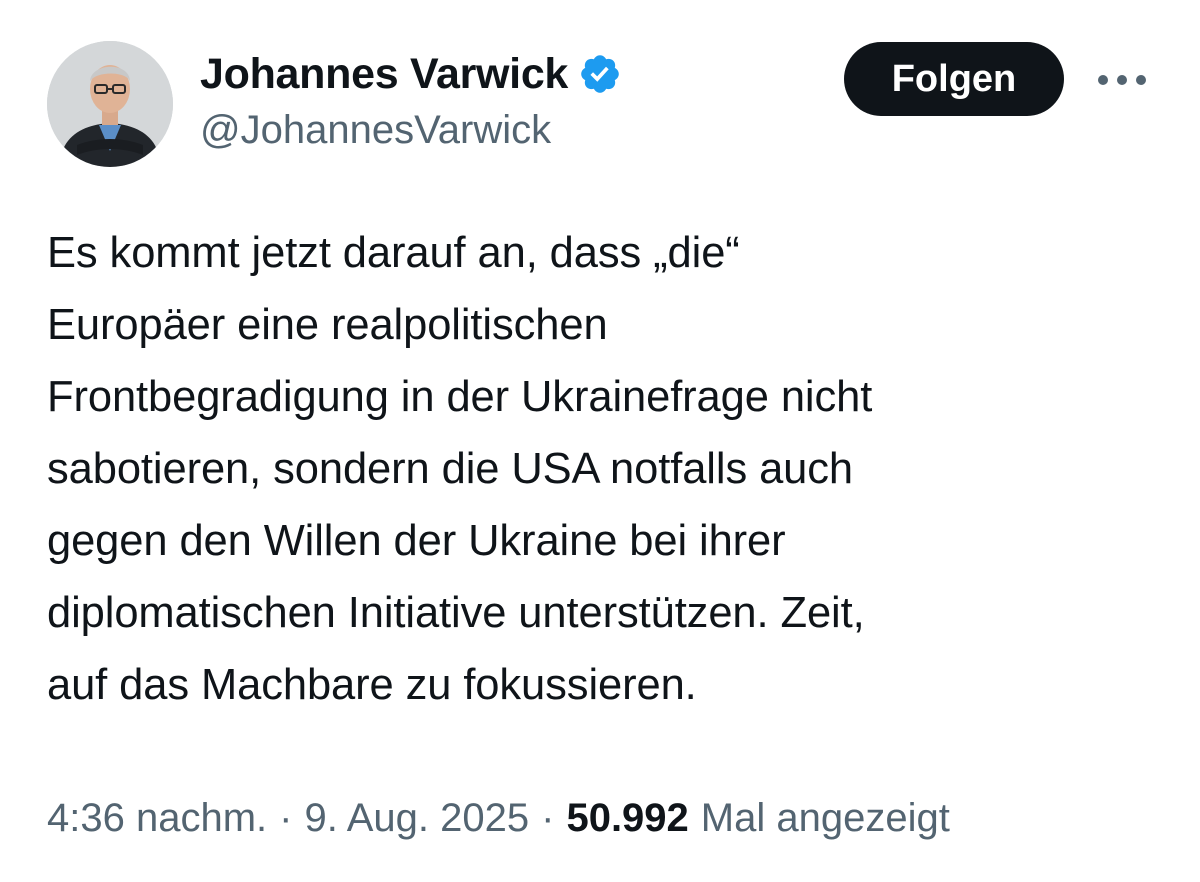 Image resolution: width=1200 pixels, height=882 pixels. I want to click on avatar, so click(110, 104).